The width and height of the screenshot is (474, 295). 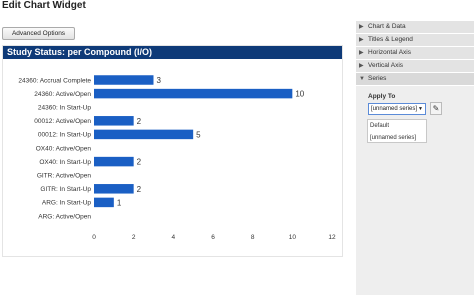 I want to click on edit-series-button: ✎, so click(x=436, y=108).